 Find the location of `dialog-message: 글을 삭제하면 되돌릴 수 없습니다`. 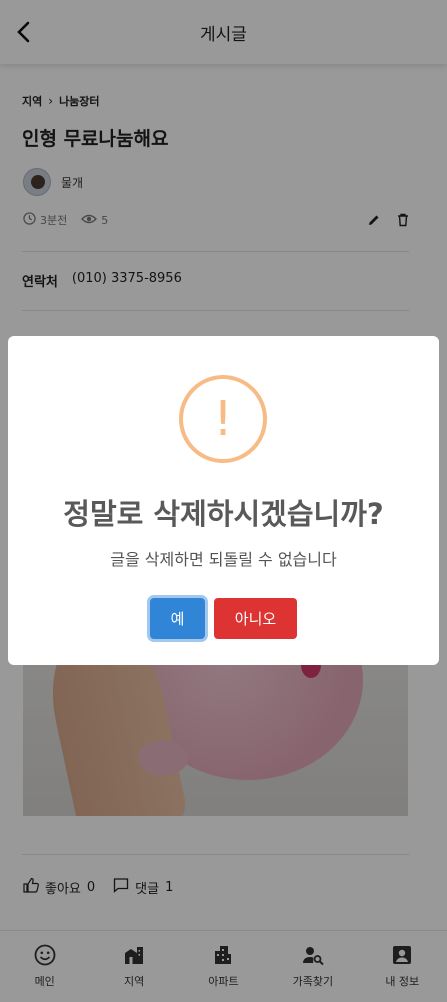

dialog-message: 글을 삭제하면 되돌릴 수 없습니다 is located at coordinates (223, 559).